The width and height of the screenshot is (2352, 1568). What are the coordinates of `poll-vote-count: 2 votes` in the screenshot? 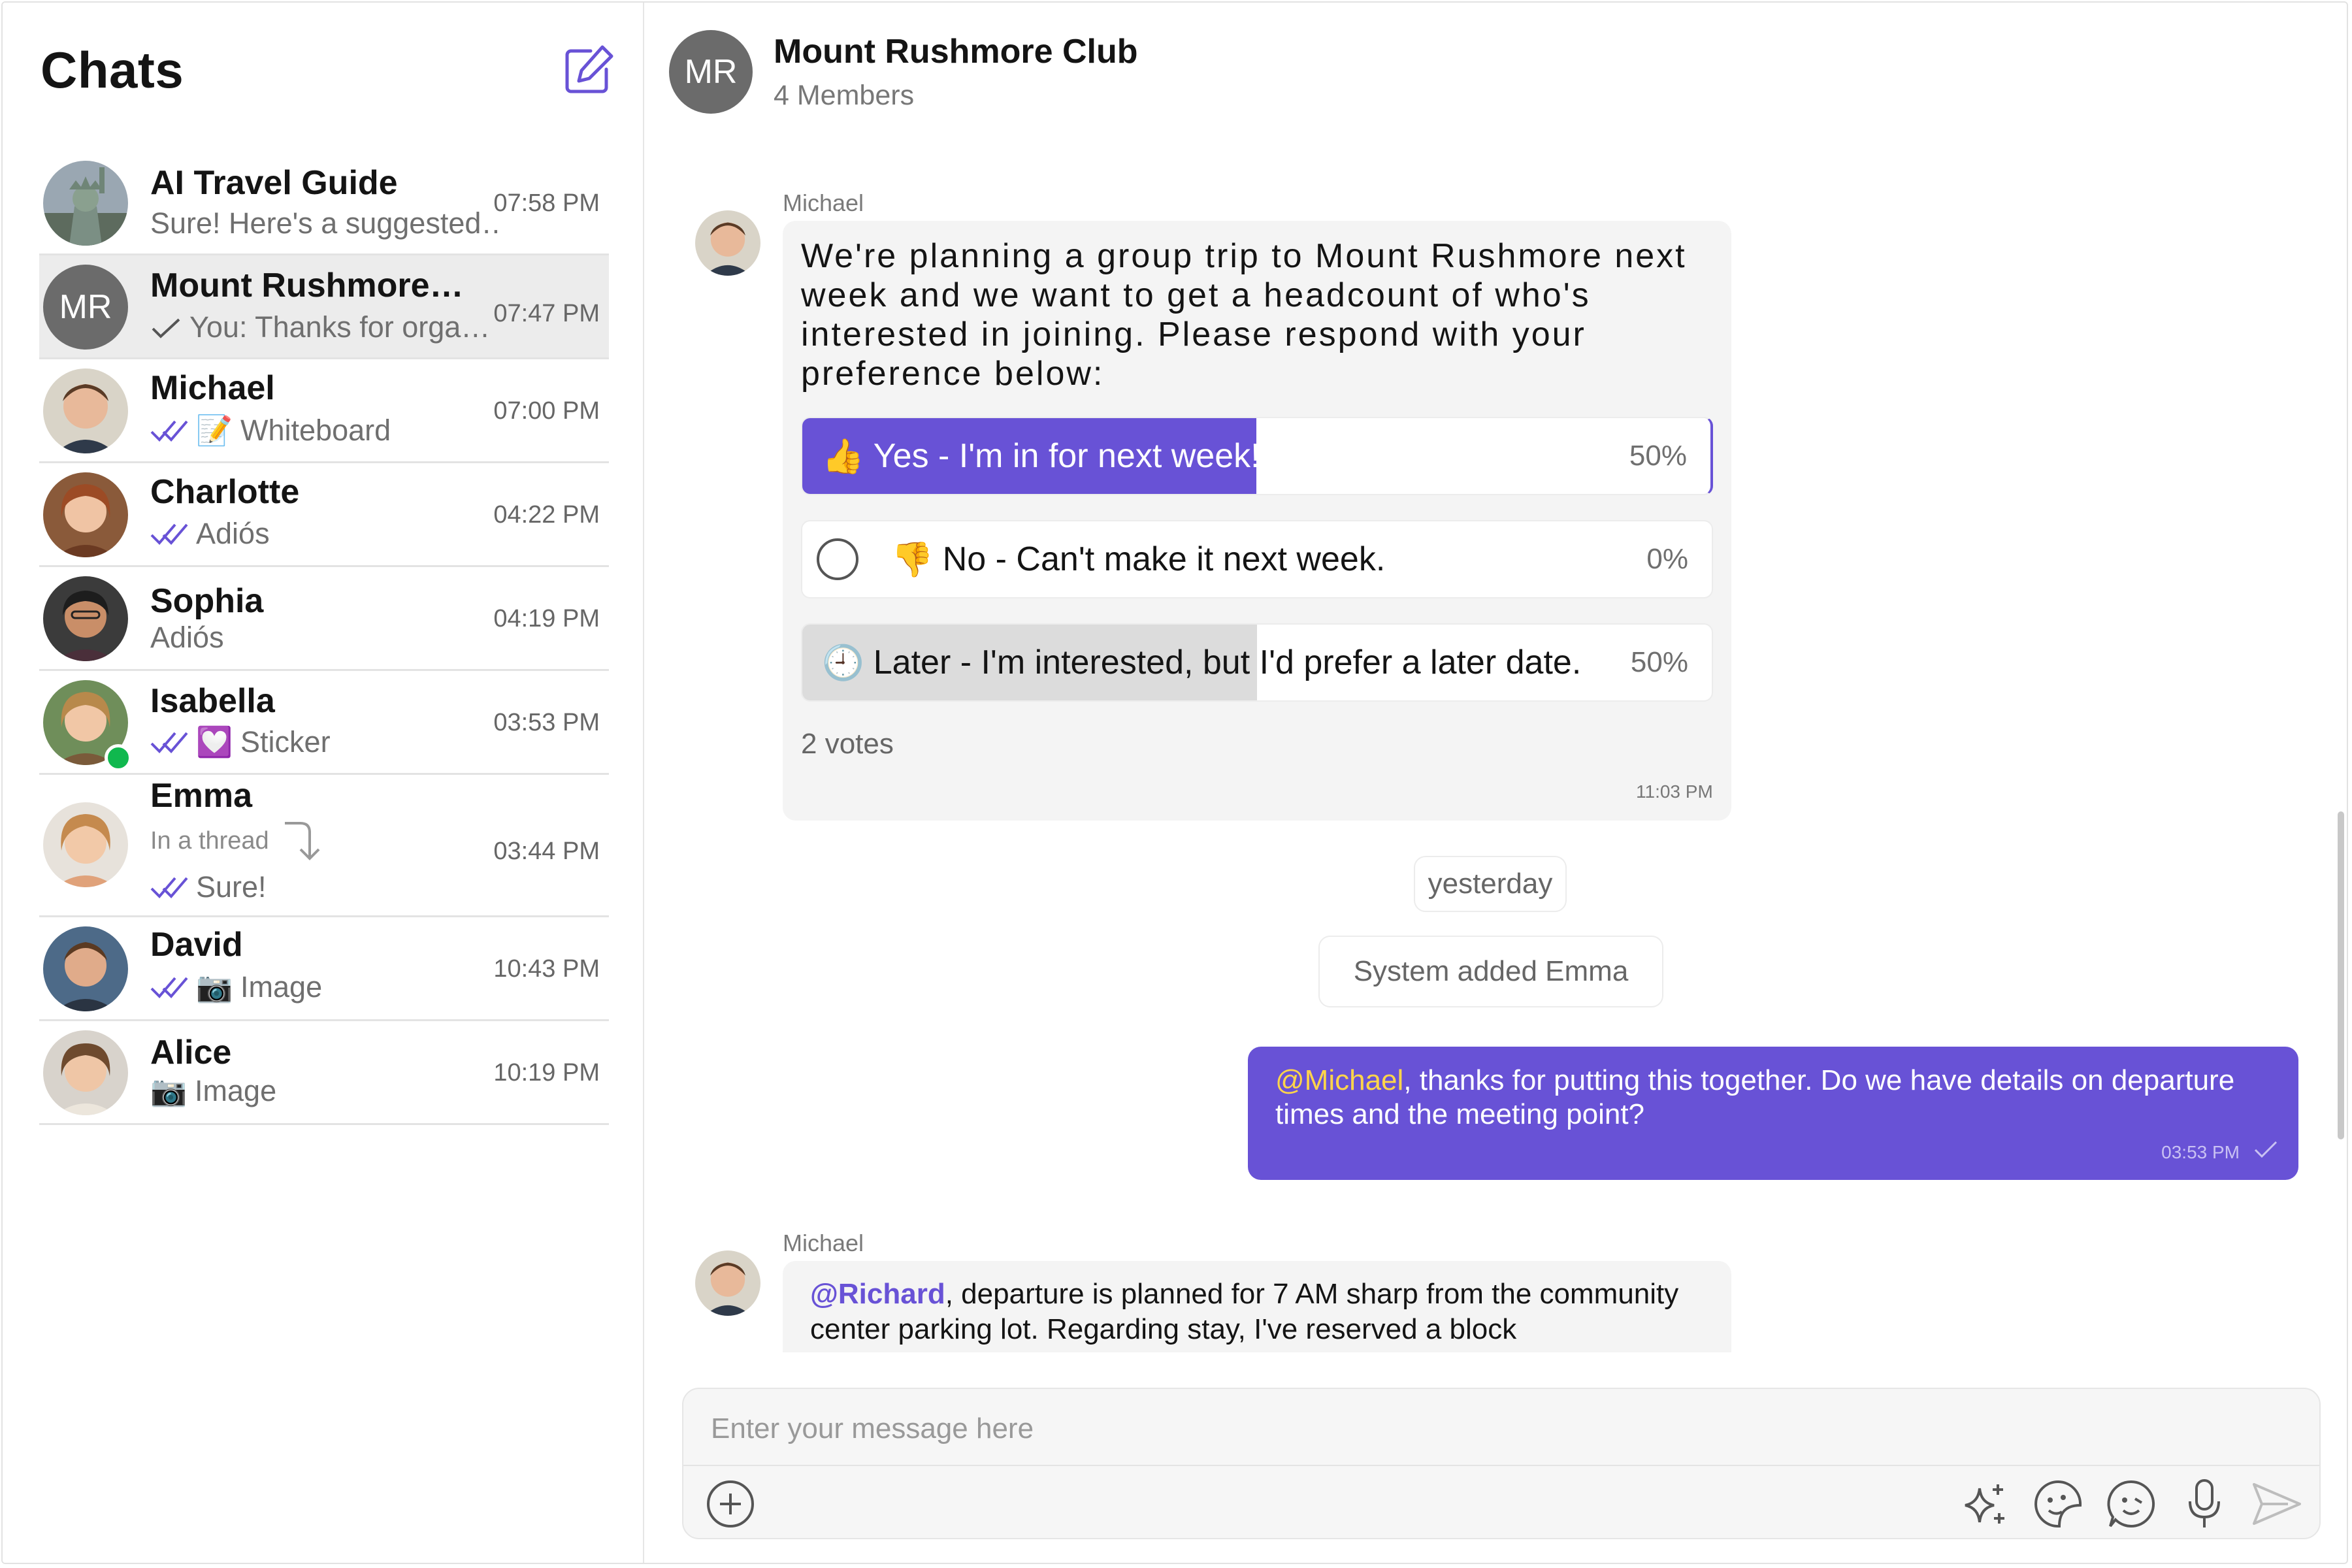 It's located at (847, 744).